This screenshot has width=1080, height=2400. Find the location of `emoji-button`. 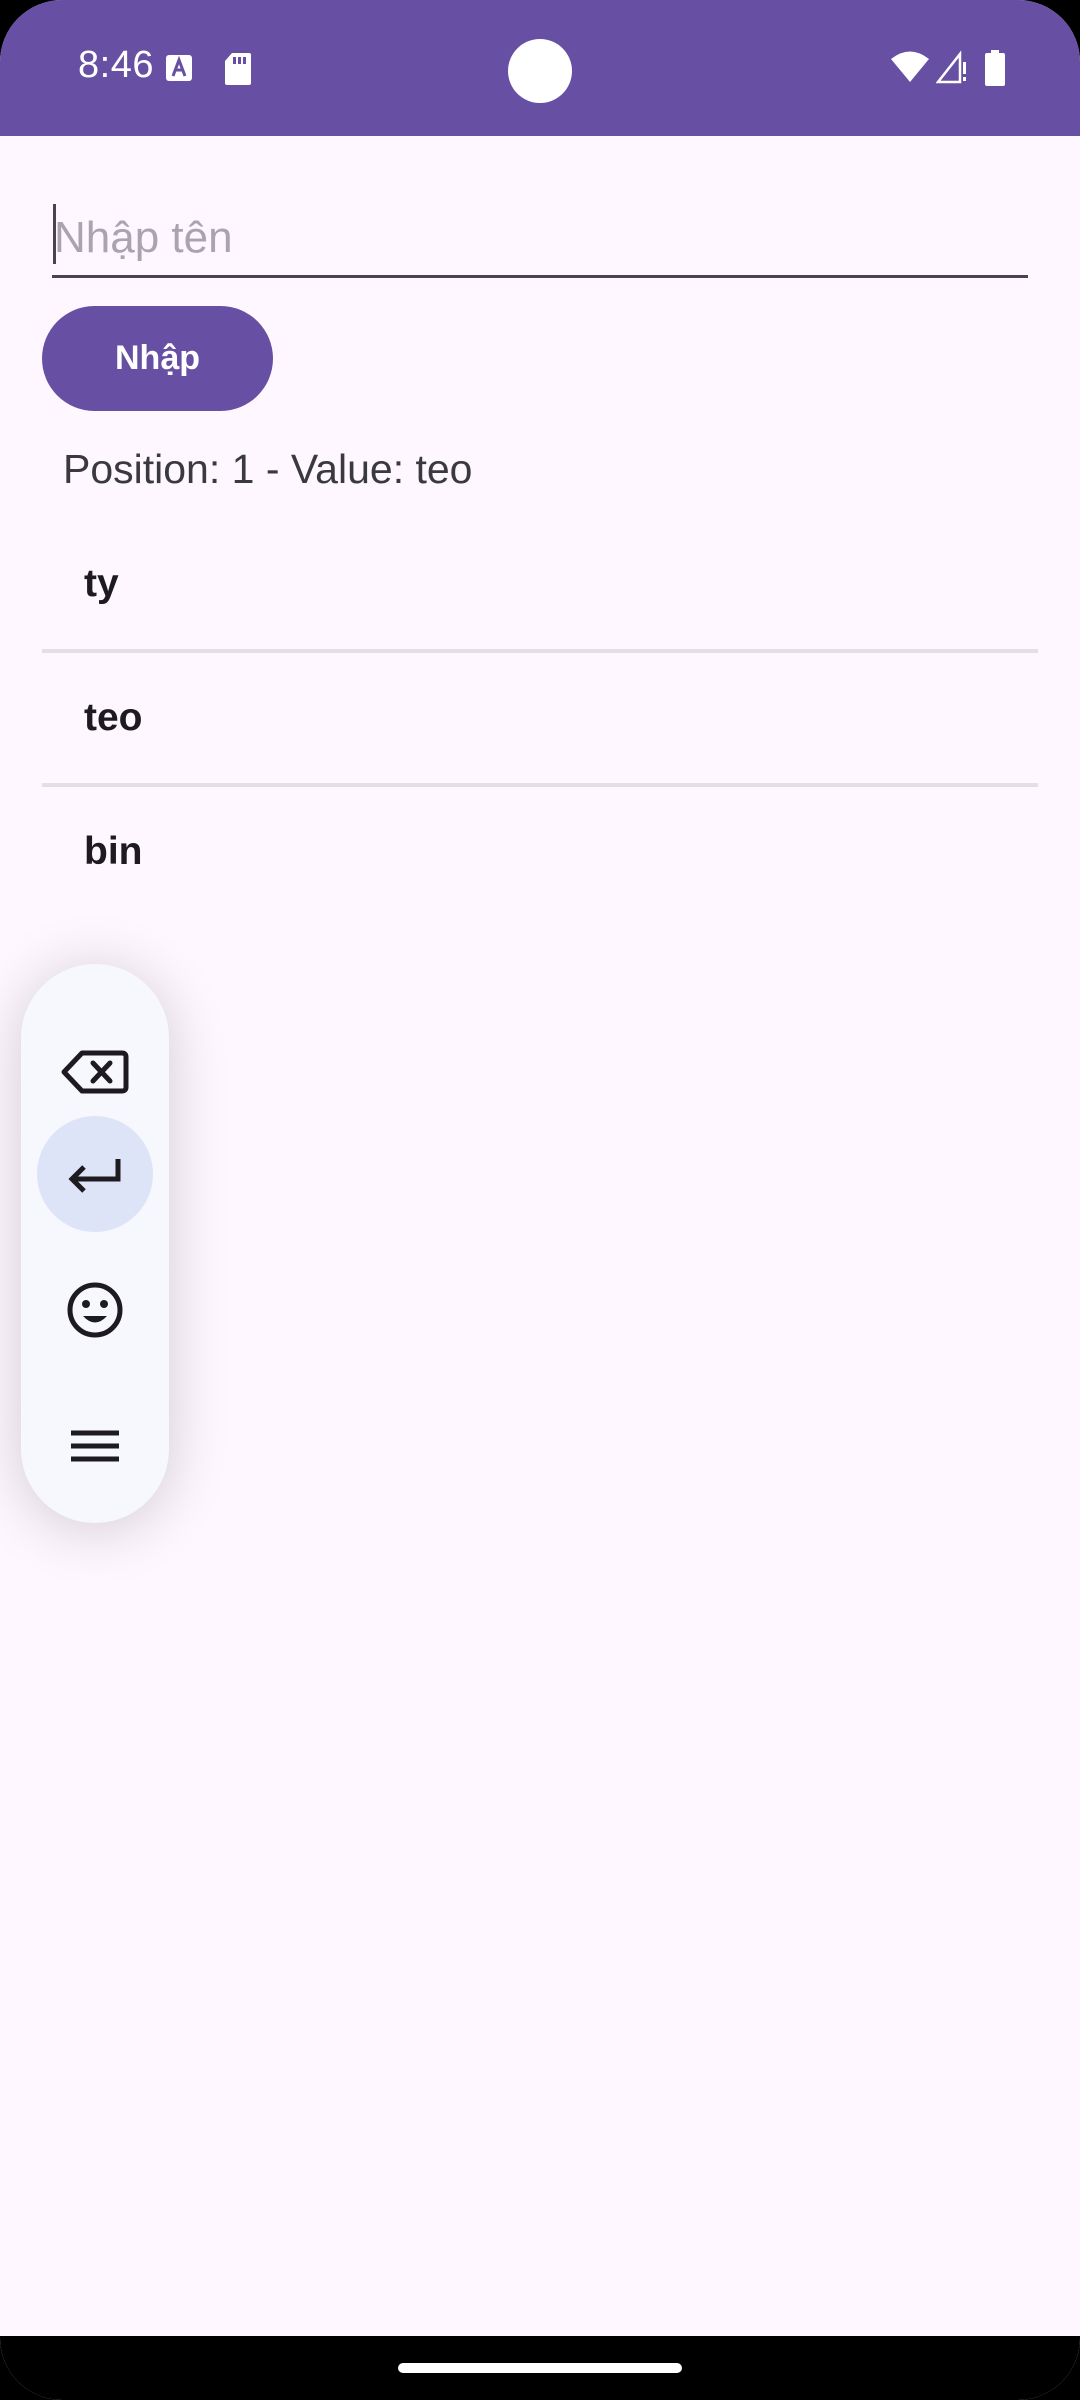

emoji-button is located at coordinates (95, 1310).